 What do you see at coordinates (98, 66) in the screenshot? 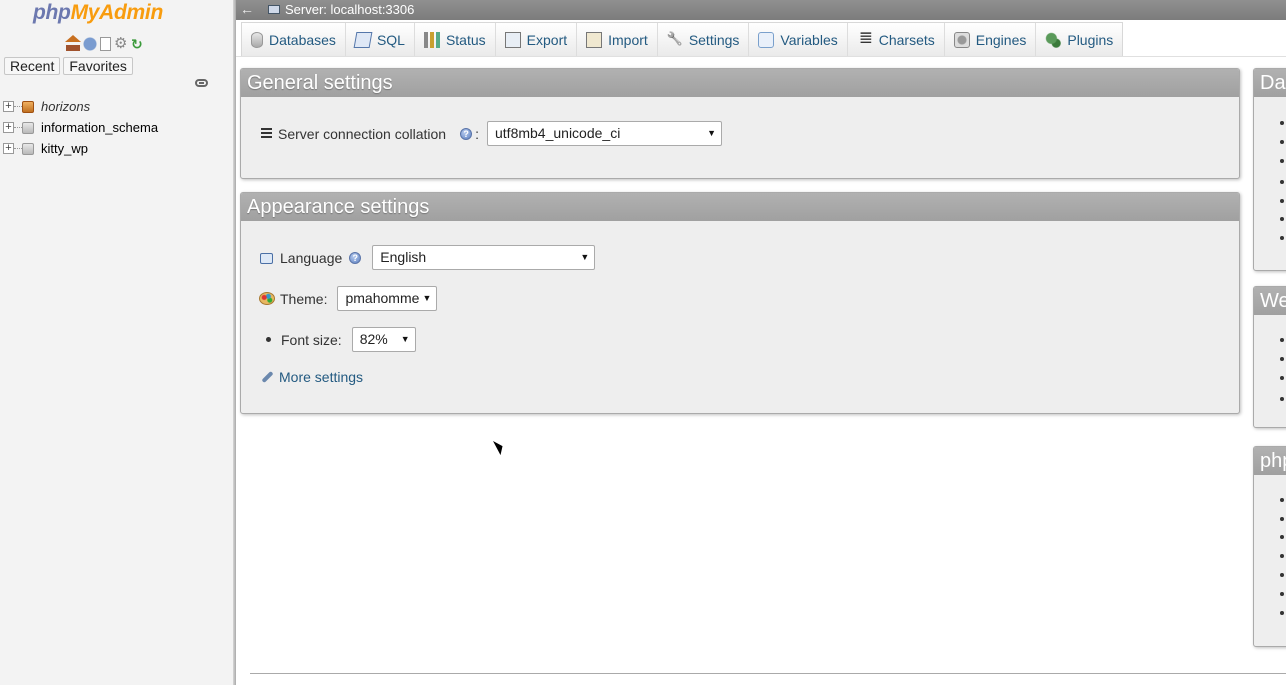
I see `tab-favorites: Favorites` at bounding box center [98, 66].